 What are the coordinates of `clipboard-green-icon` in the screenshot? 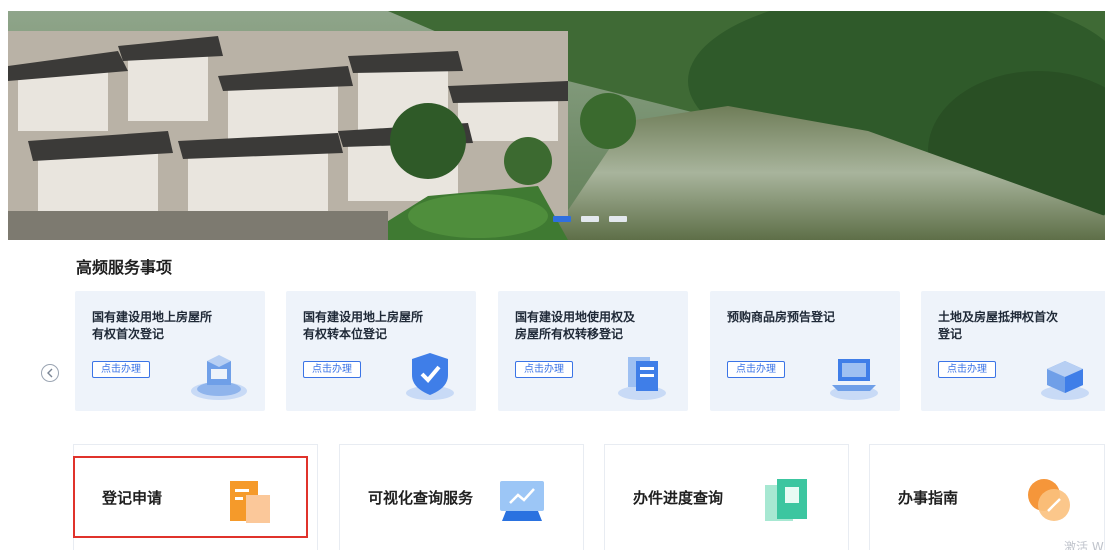 It's located at (786, 500).